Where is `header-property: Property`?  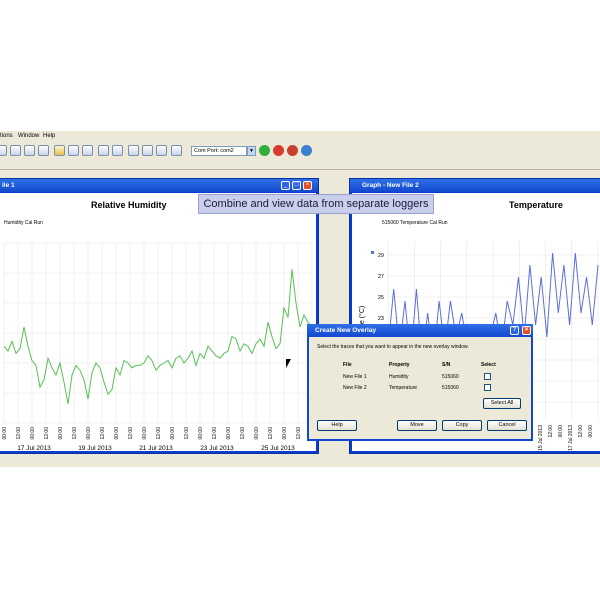 header-property: Property is located at coordinates (399, 365).